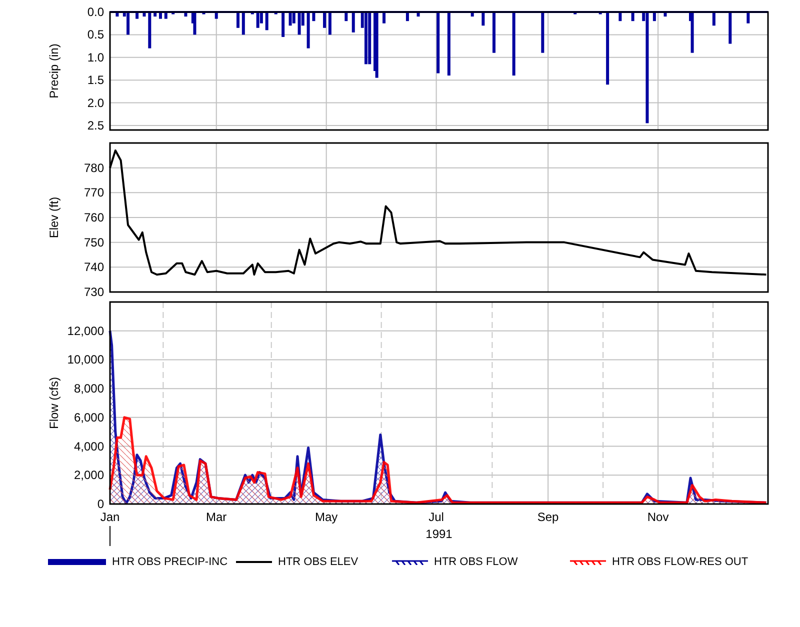 This screenshot has width=800, height=627. I want to click on tick-label: Nov, so click(658, 517).